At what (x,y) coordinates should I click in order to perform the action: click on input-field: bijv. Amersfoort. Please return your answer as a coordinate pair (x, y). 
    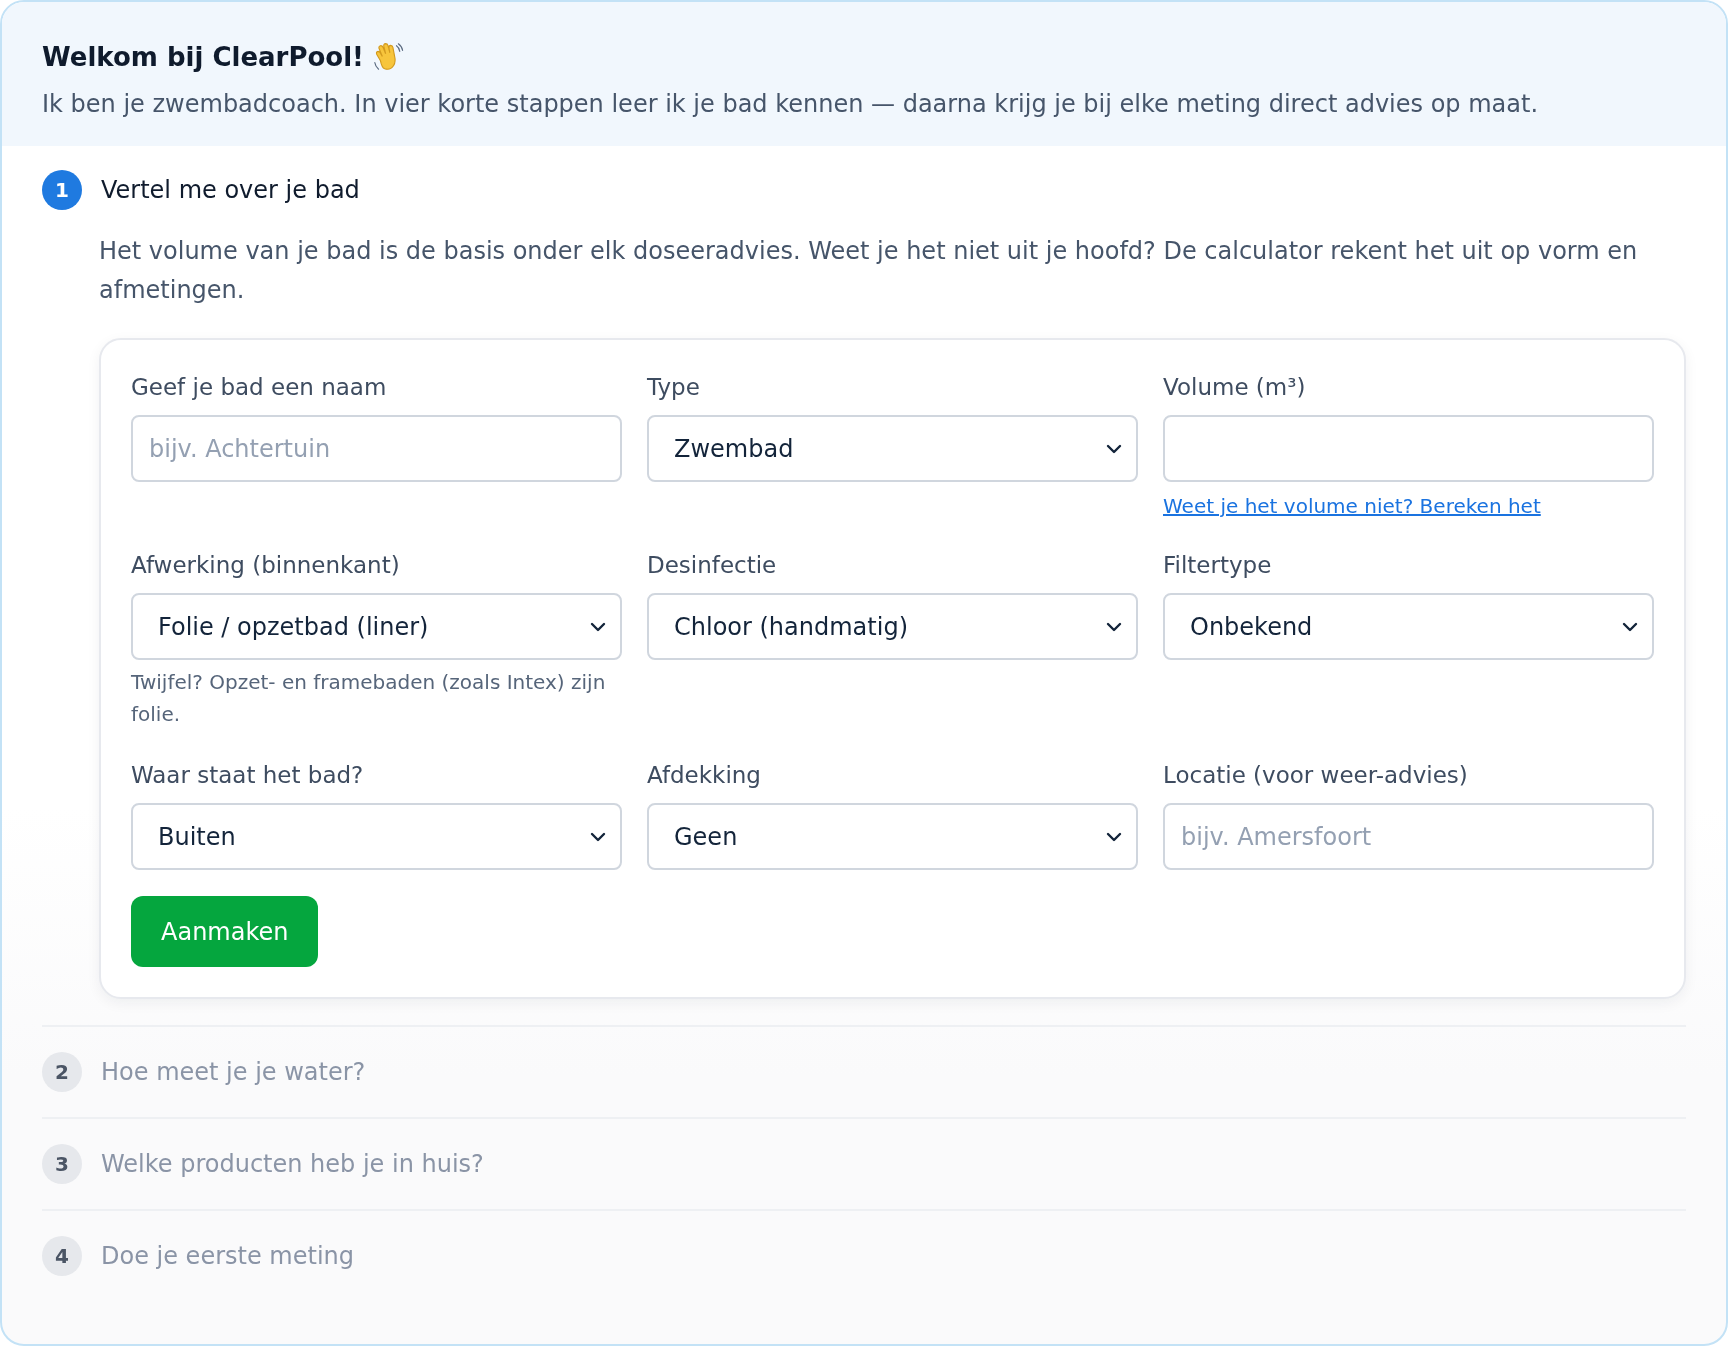
    Looking at the image, I should click on (1408, 836).